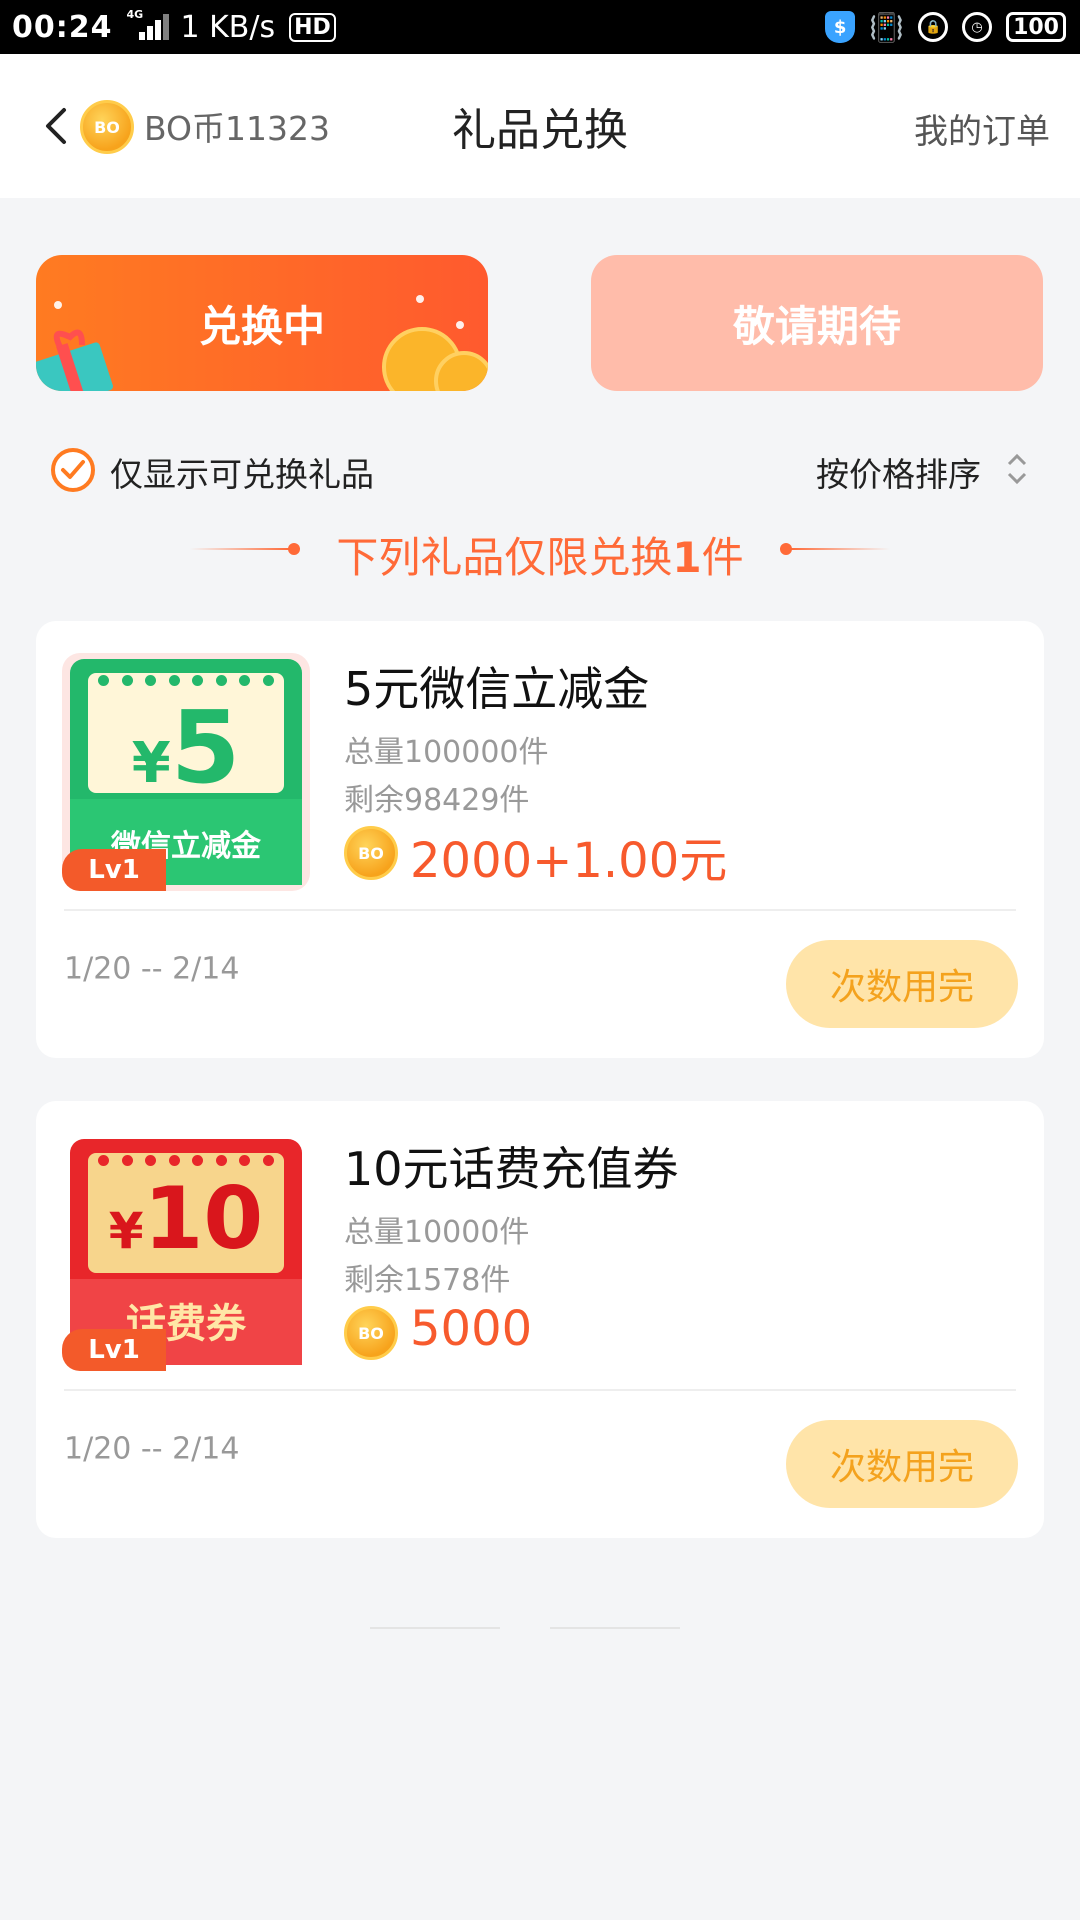 Image resolution: width=1080 pixels, height=1920 pixels. I want to click on nav-header: BO BO币11323 礼品兑换 我的订单, so click(540, 126).